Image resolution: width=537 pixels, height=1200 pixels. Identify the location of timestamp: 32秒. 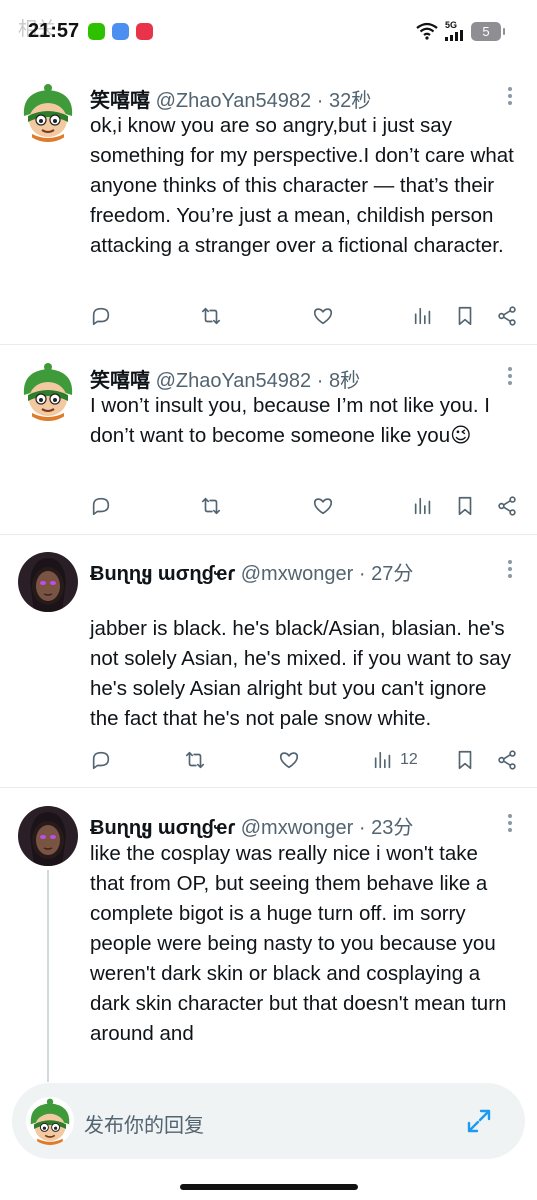
(350, 101).